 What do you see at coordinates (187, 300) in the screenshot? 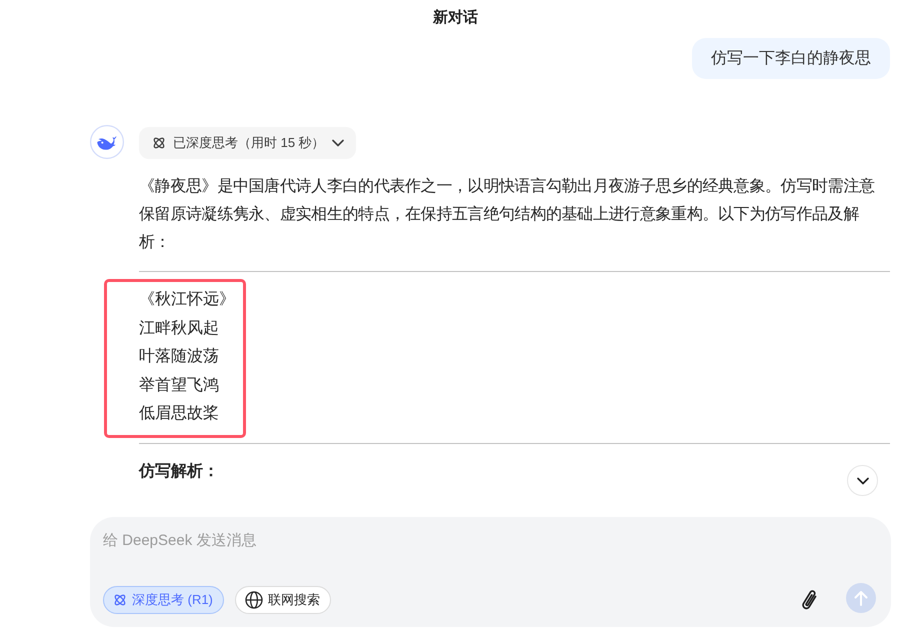
I see `poem-line: 《秋江怀远》` at bounding box center [187, 300].